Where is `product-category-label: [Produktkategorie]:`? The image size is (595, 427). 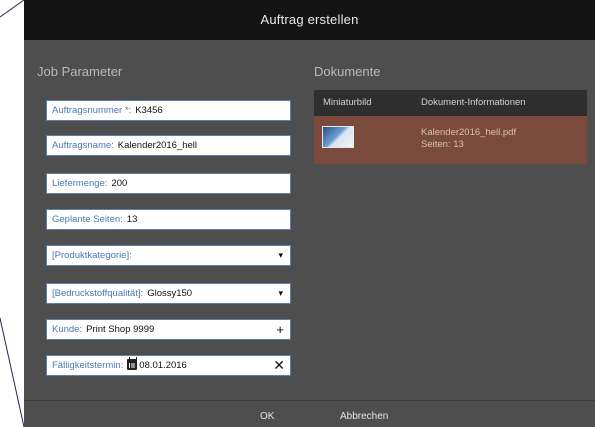 product-category-label: [Produktkategorie]: is located at coordinates (92, 255).